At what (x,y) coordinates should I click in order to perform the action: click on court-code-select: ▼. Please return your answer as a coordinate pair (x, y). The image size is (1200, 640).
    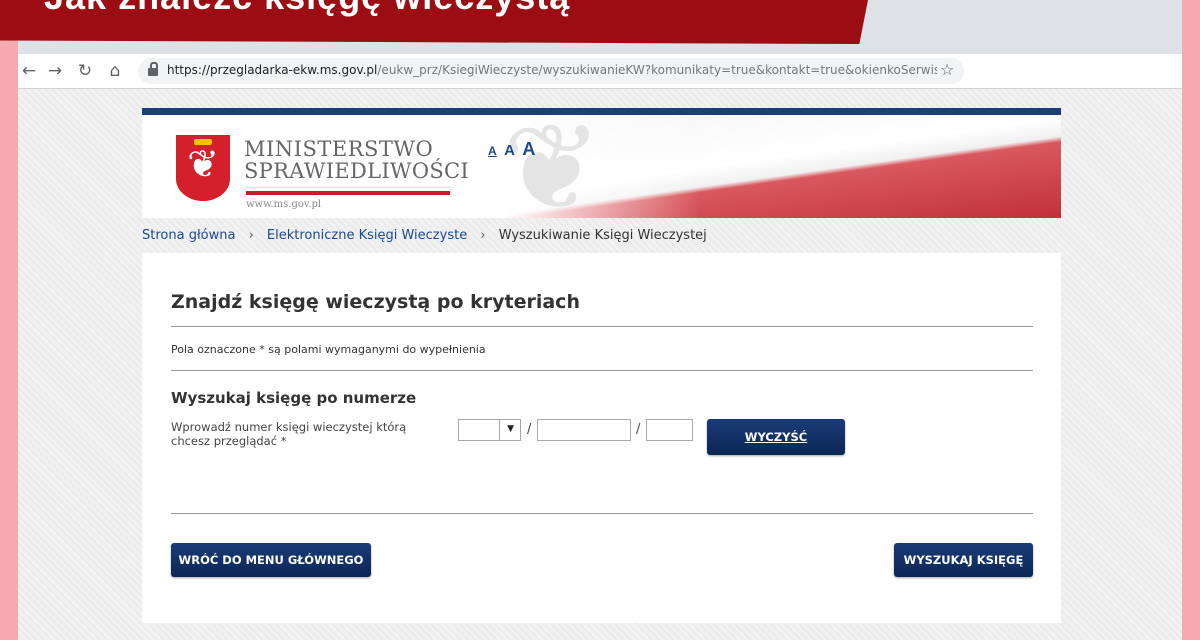
    Looking at the image, I should click on (489, 430).